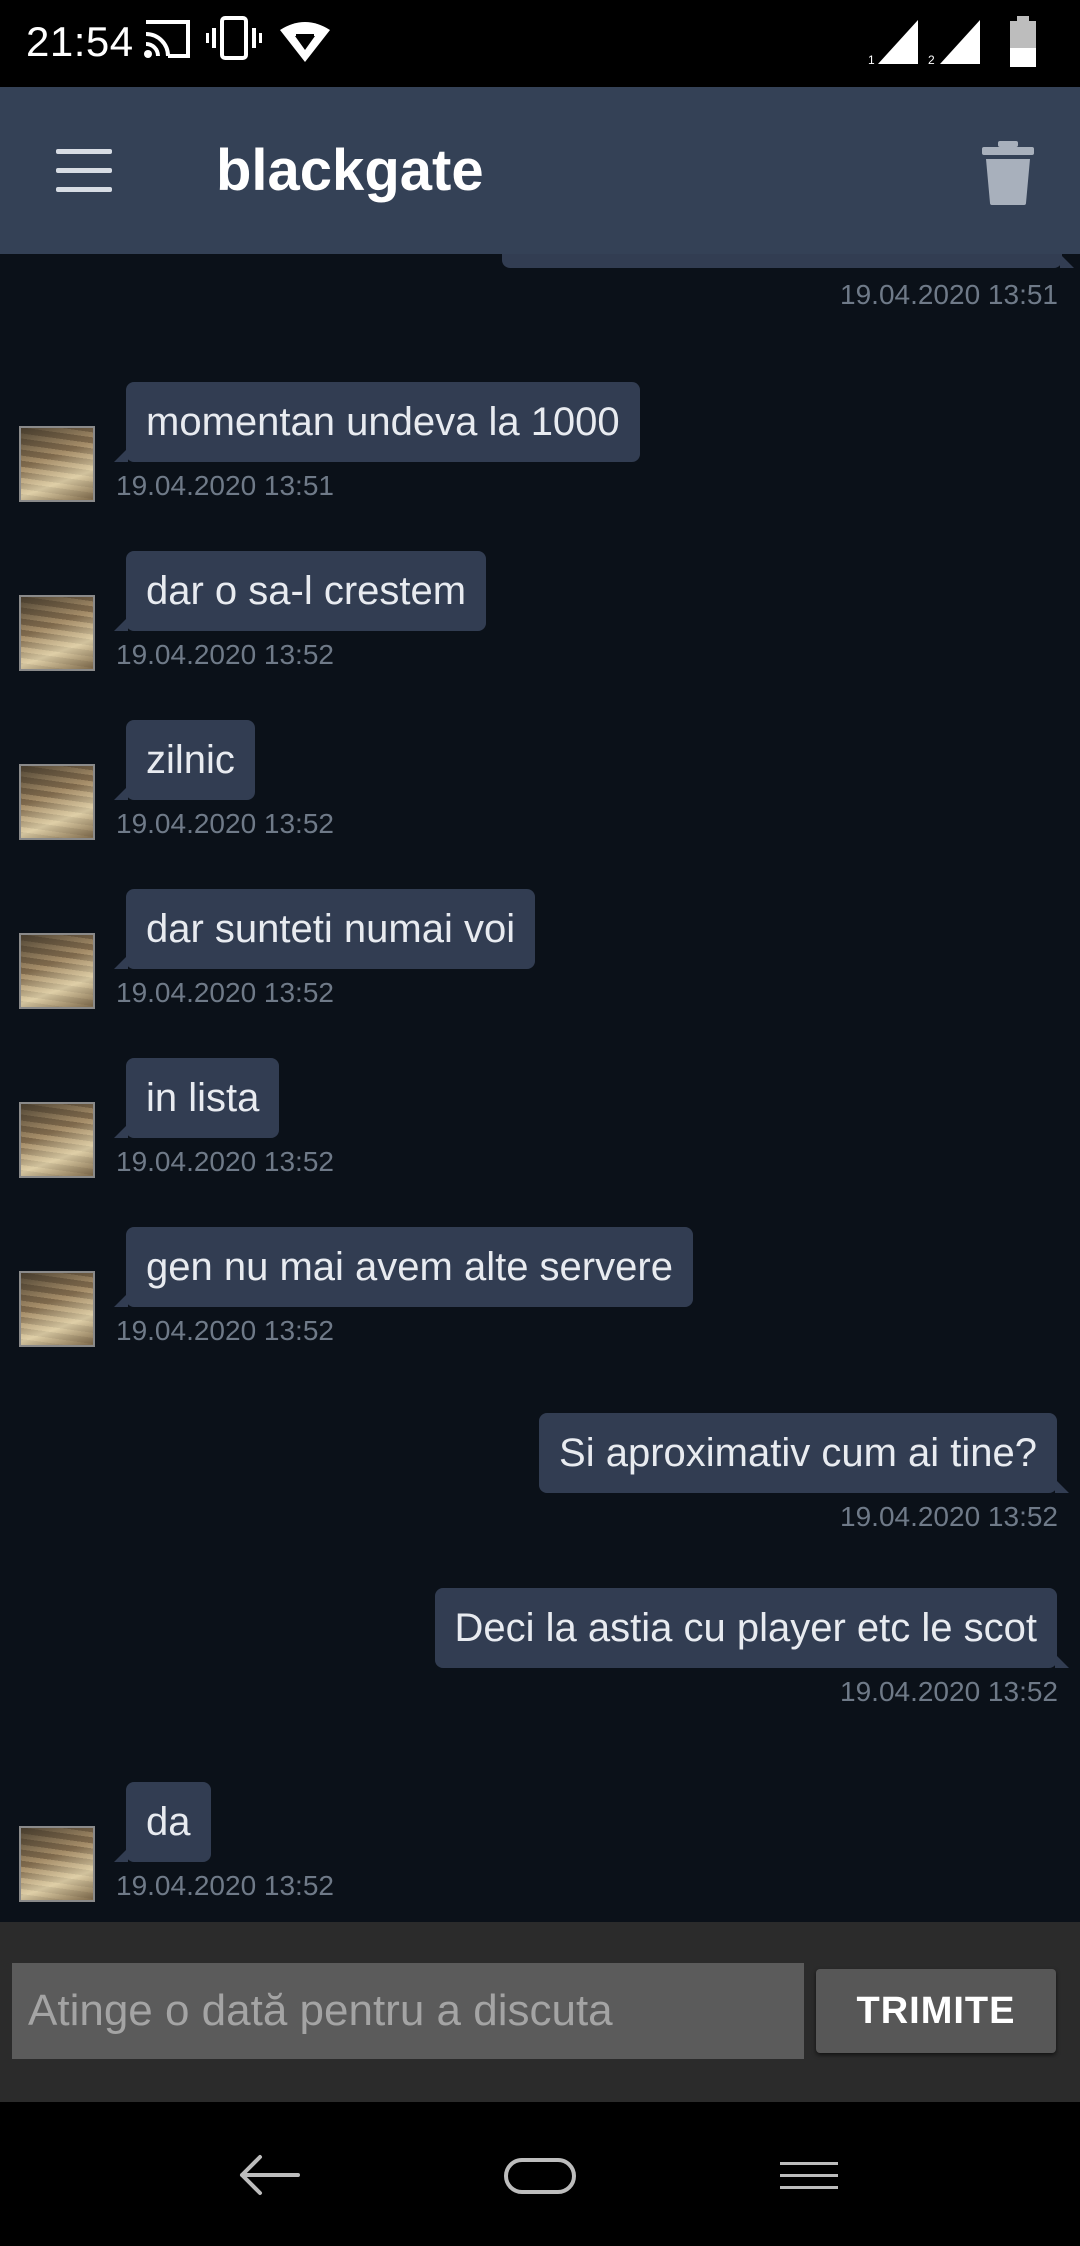  I want to click on status-bar: 21:54 1 2, so click(540, 43).